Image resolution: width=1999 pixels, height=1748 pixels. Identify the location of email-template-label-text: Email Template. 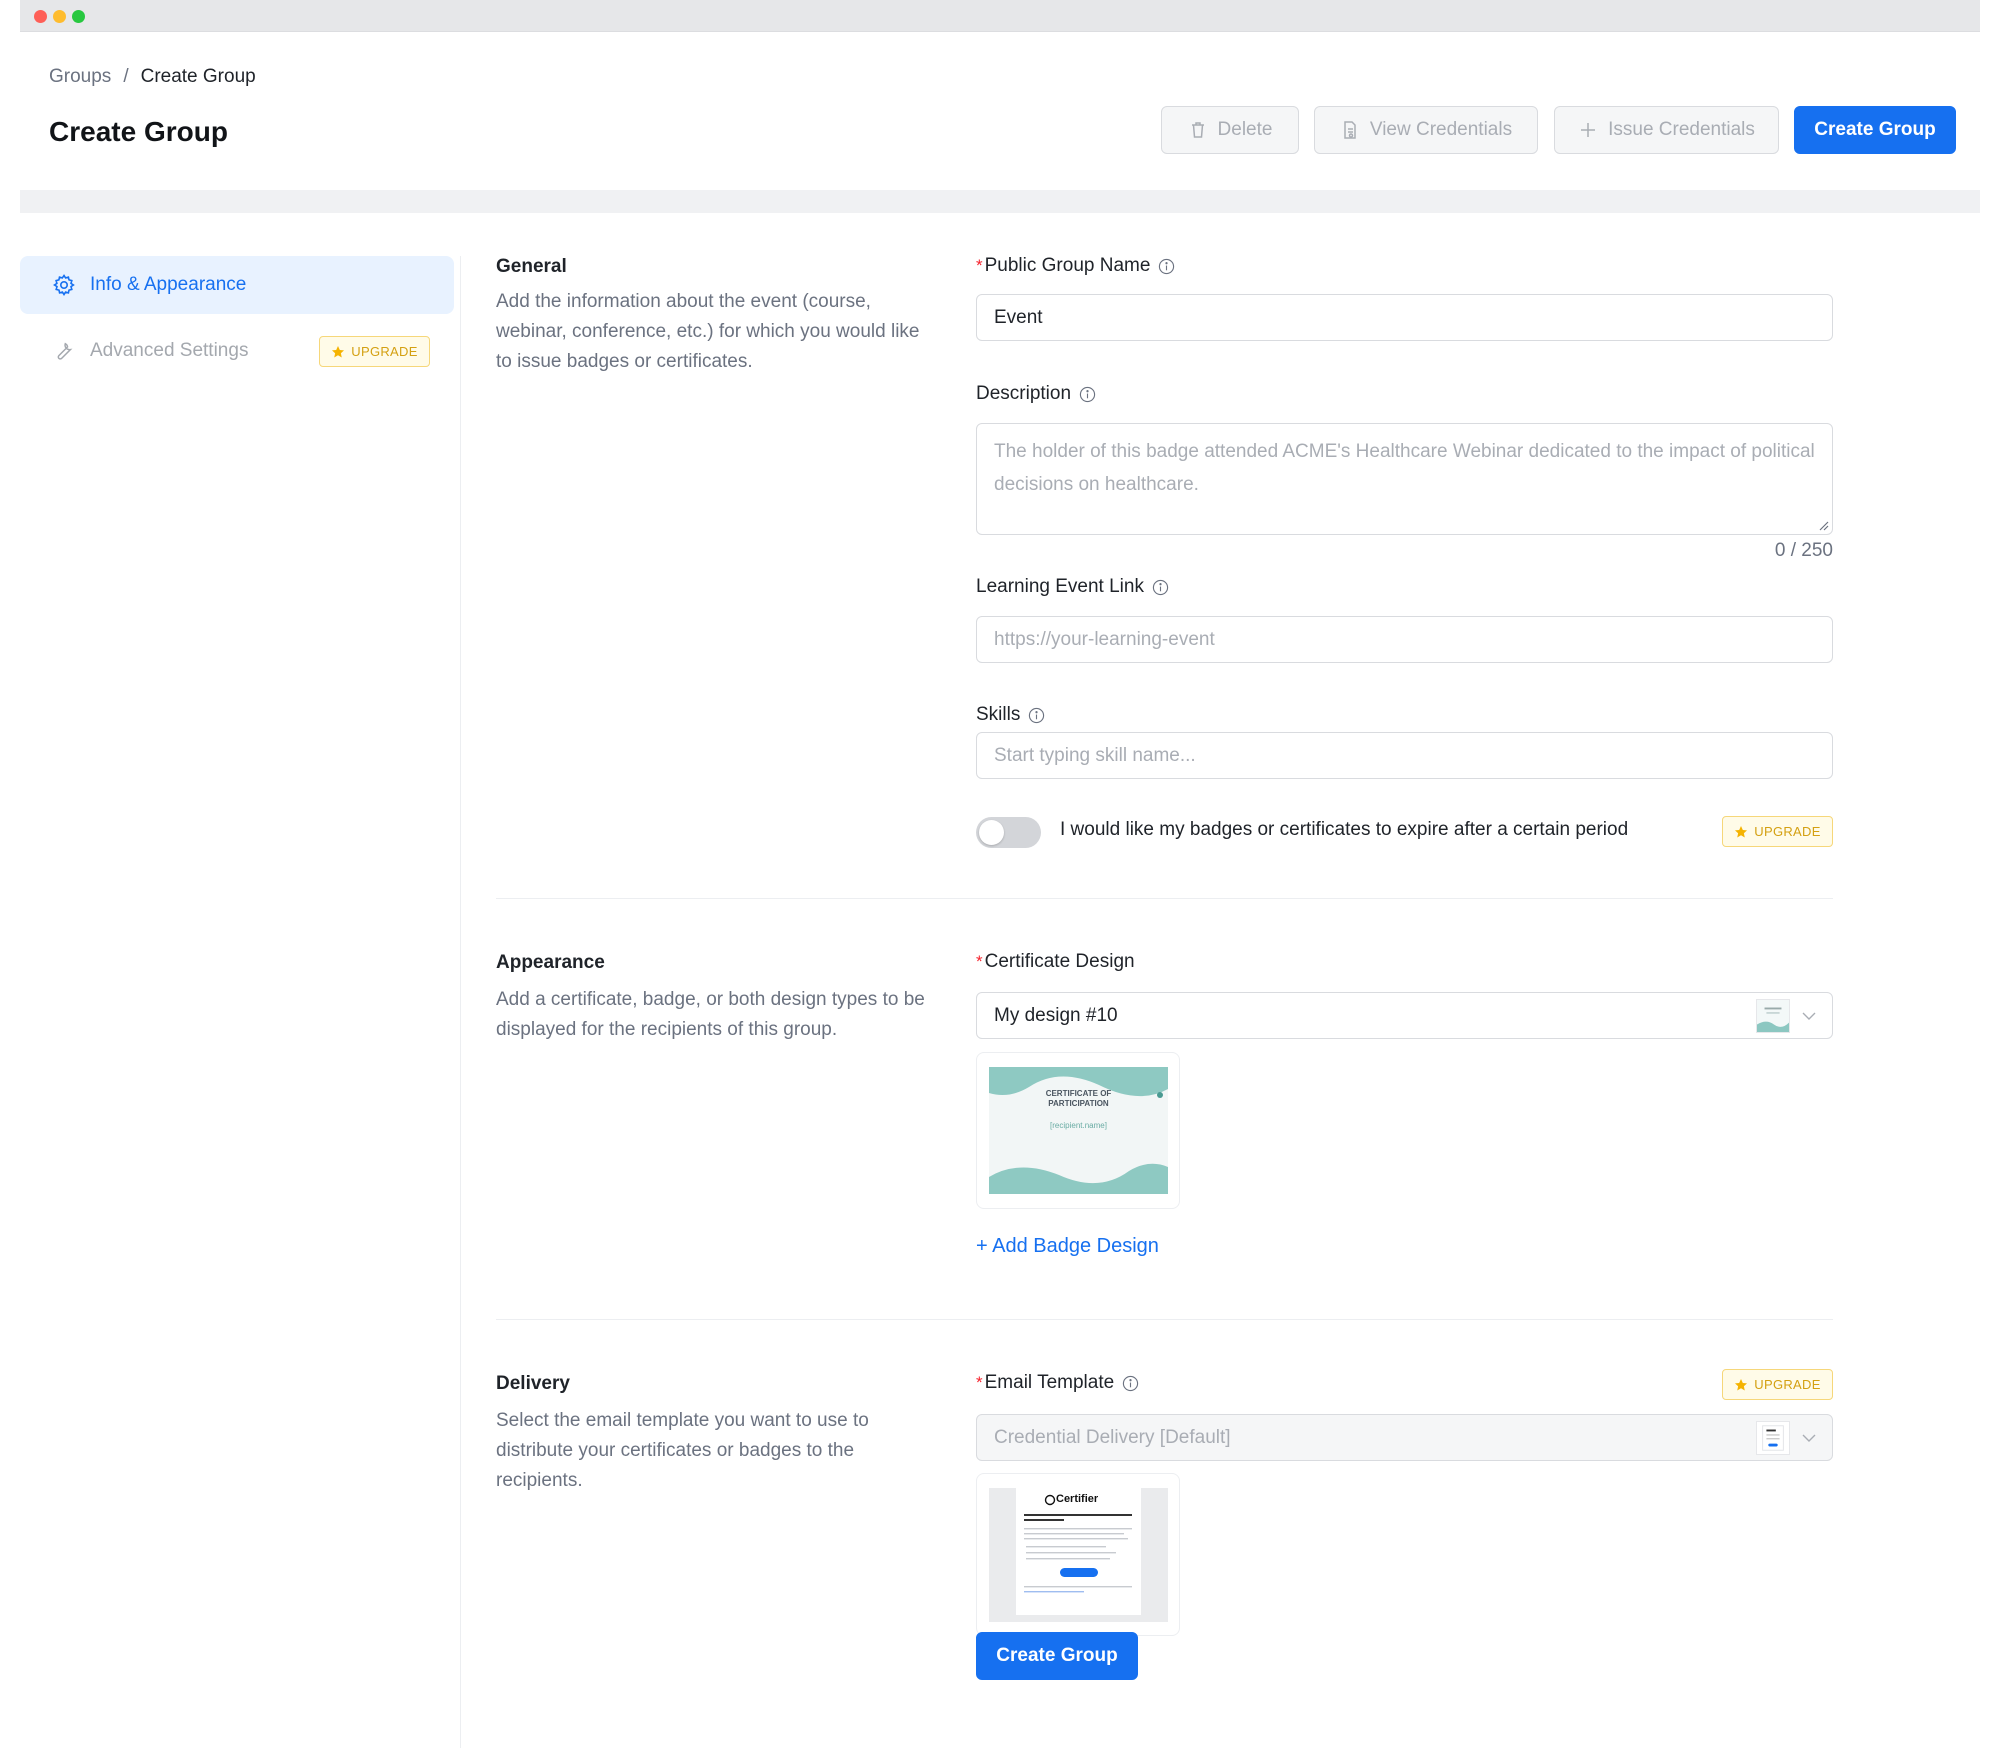
(1049, 1382).